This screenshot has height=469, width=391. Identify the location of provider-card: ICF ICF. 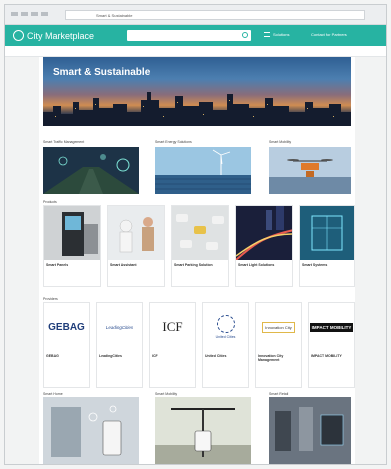
(172, 345).